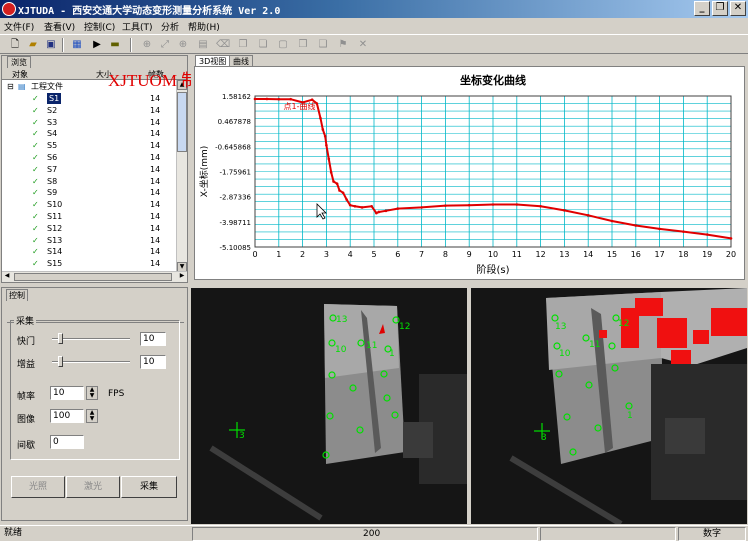 The height and width of the screenshot is (541, 748). Describe the element at coordinates (77, 45) in the screenshot. I see `camera-icon: ▦` at that location.